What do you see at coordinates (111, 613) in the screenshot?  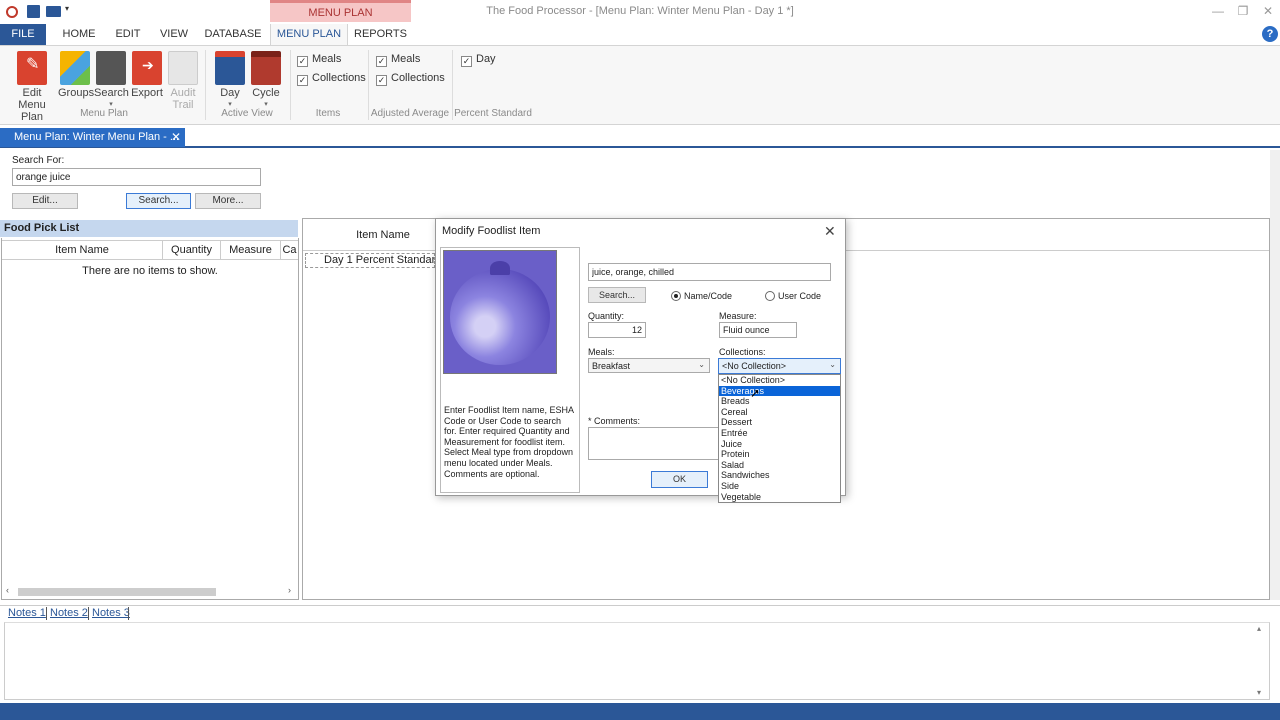 I see `tab-notes-3: Notes 3` at bounding box center [111, 613].